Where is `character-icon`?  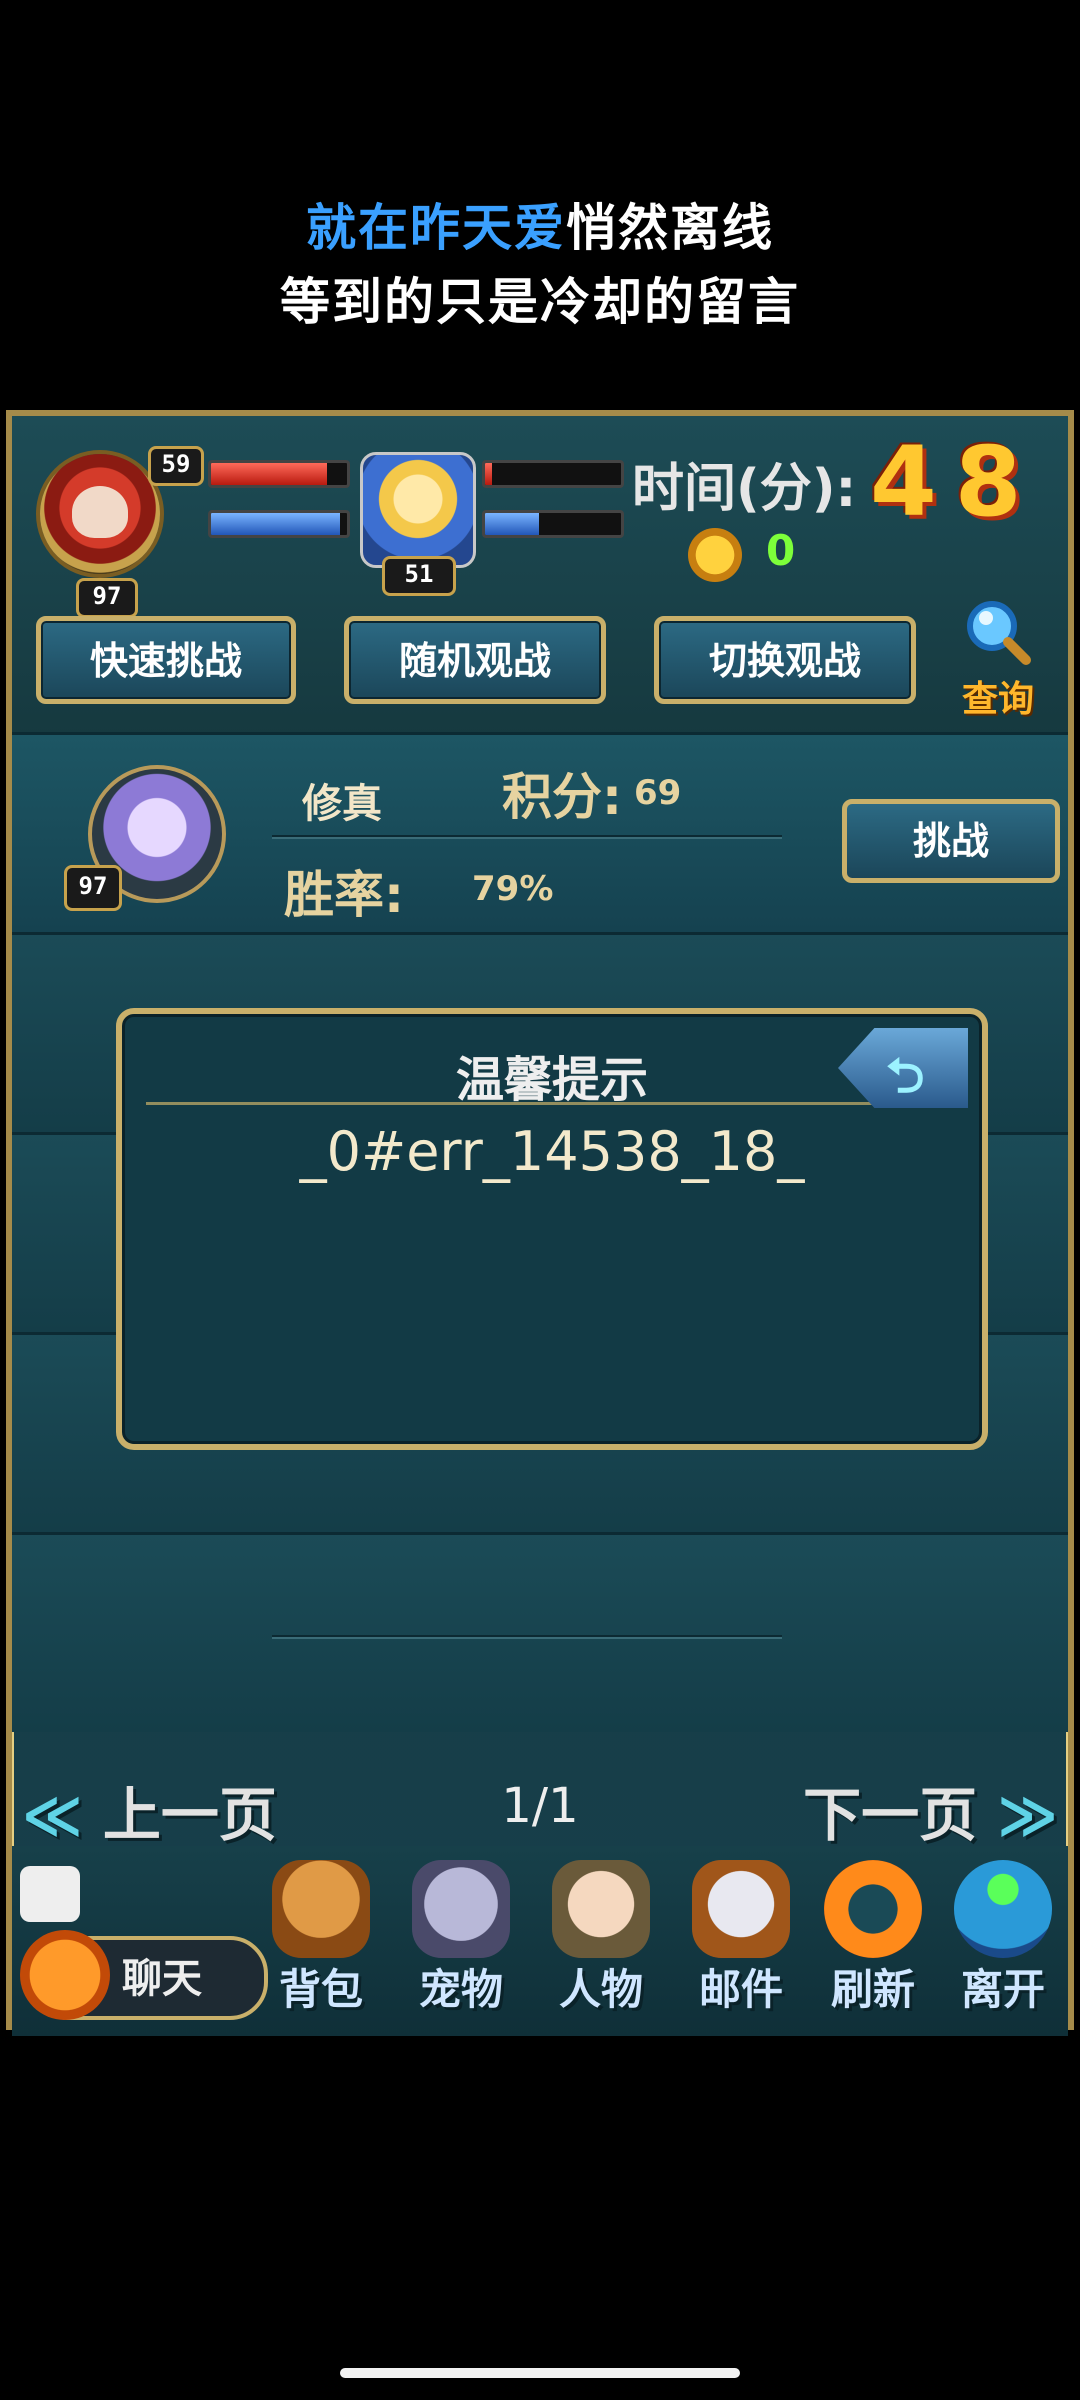 character-icon is located at coordinates (601, 1909).